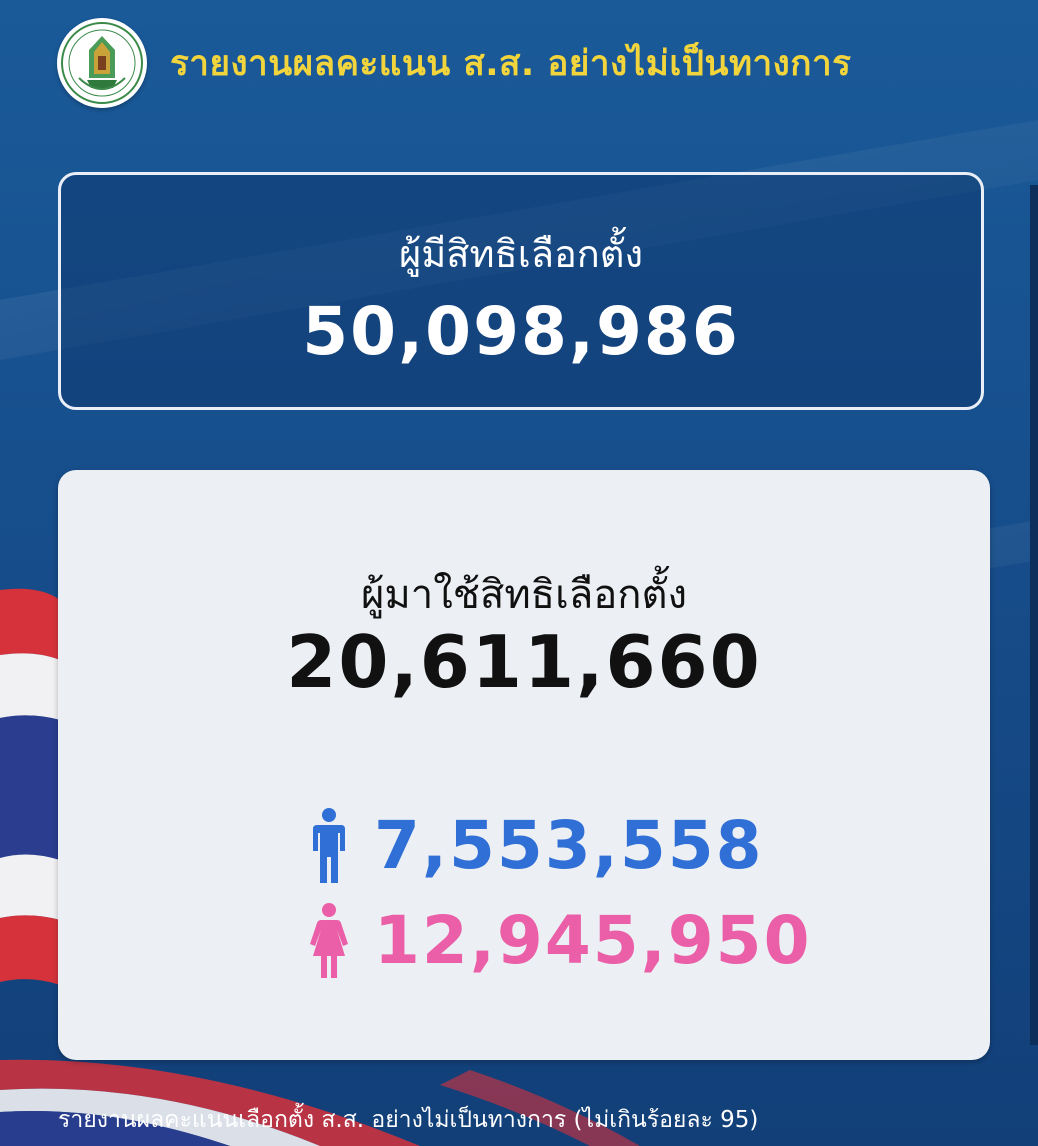 Image resolution: width=1038 pixels, height=1146 pixels. I want to click on female-person-icon, so click(329, 940).